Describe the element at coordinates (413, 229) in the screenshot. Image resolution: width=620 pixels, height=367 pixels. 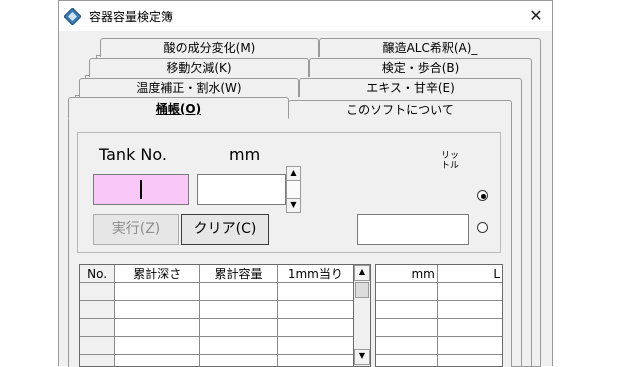
I see `liter-input` at that location.